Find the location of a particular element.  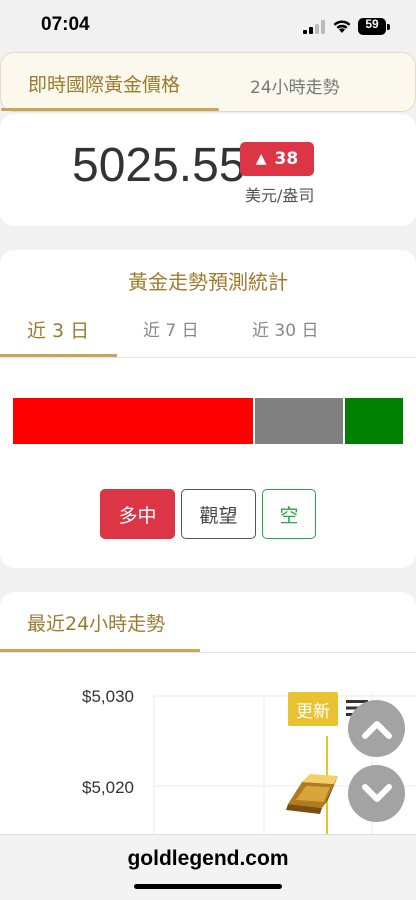

battery-level: 59 is located at coordinates (372, 24).